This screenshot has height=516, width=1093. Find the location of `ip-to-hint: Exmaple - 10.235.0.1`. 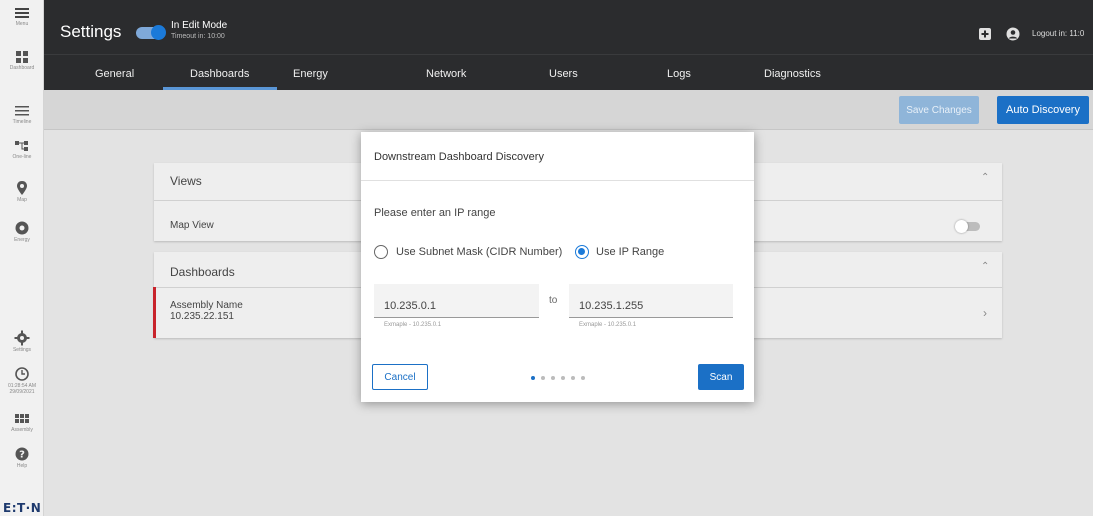

ip-to-hint: Exmaple - 10.235.0.1 is located at coordinates (608, 325).